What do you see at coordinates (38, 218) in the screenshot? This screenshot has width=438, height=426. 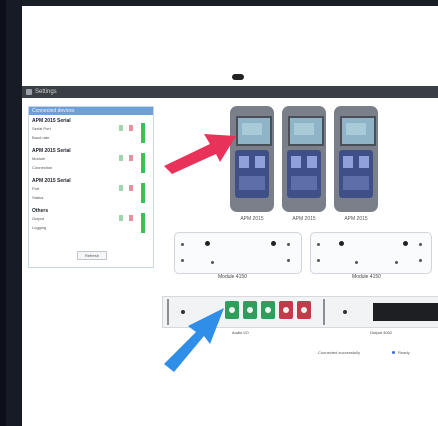 I see `side-row: Output` at bounding box center [38, 218].